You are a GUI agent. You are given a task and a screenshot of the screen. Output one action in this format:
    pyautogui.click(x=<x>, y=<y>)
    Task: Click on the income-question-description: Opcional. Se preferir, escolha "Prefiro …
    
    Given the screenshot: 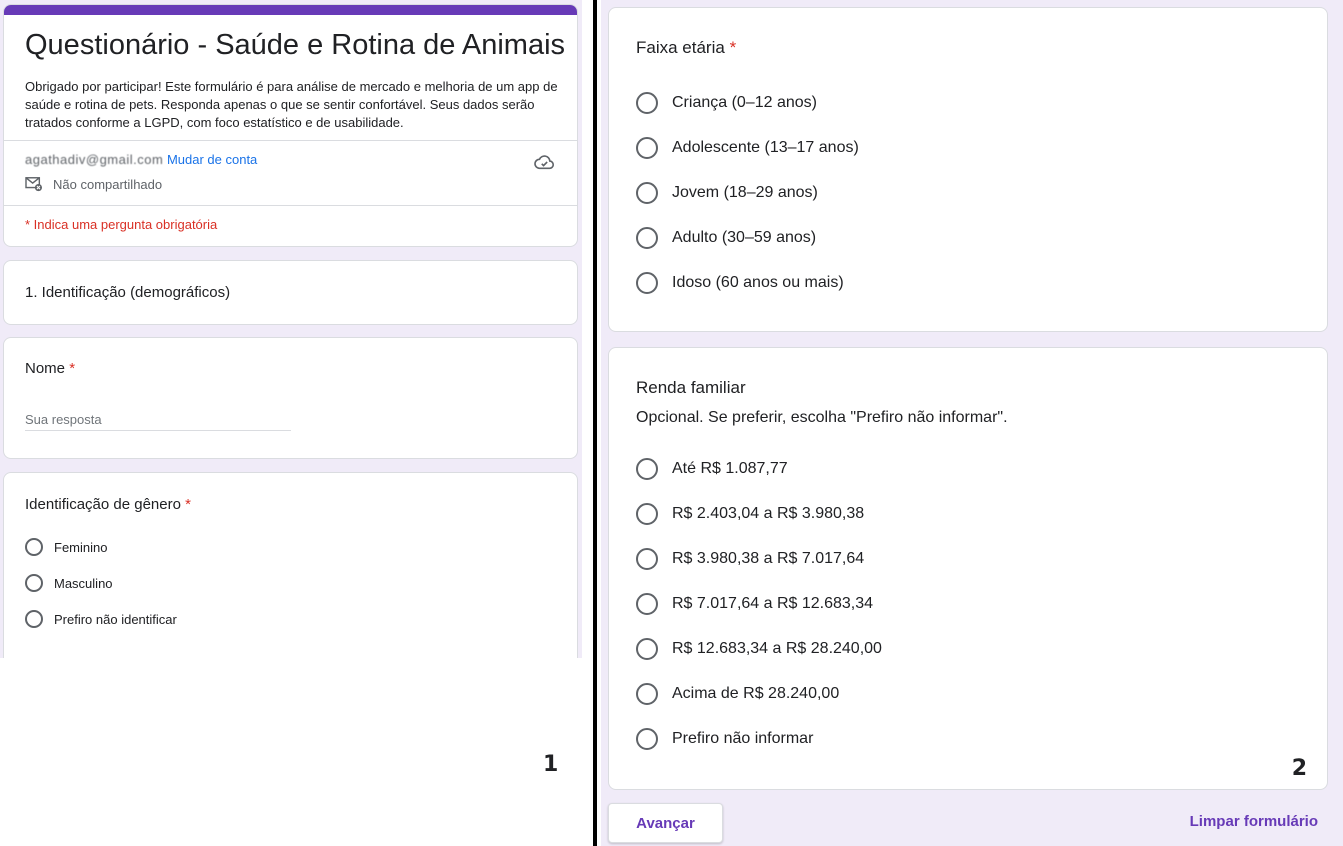 What is the action you would take?
    pyautogui.click(x=822, y=417)
    